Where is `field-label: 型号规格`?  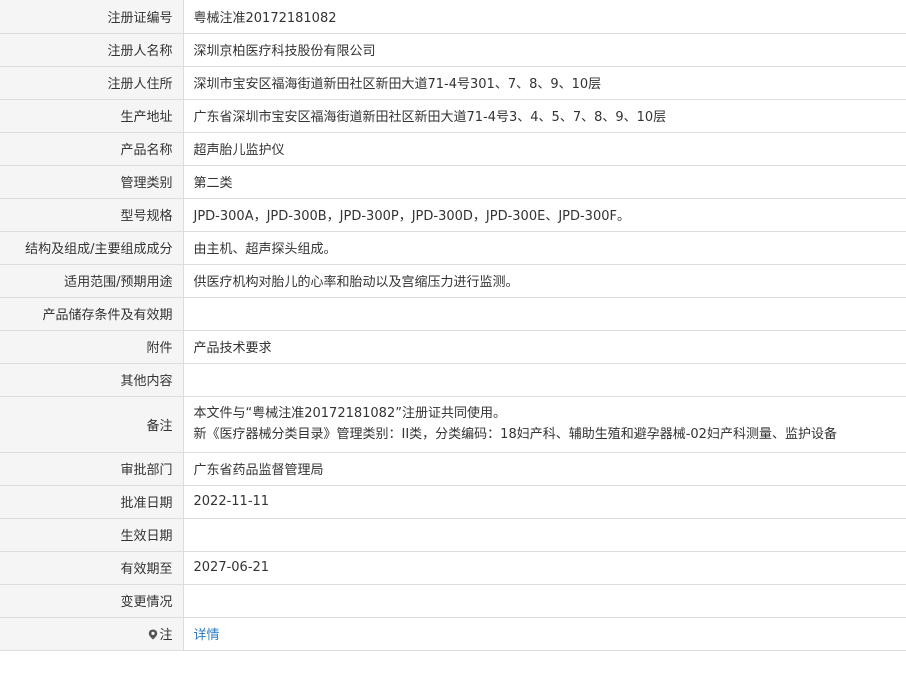
field-label: 型号规格 is located at coordinates (92, 215).